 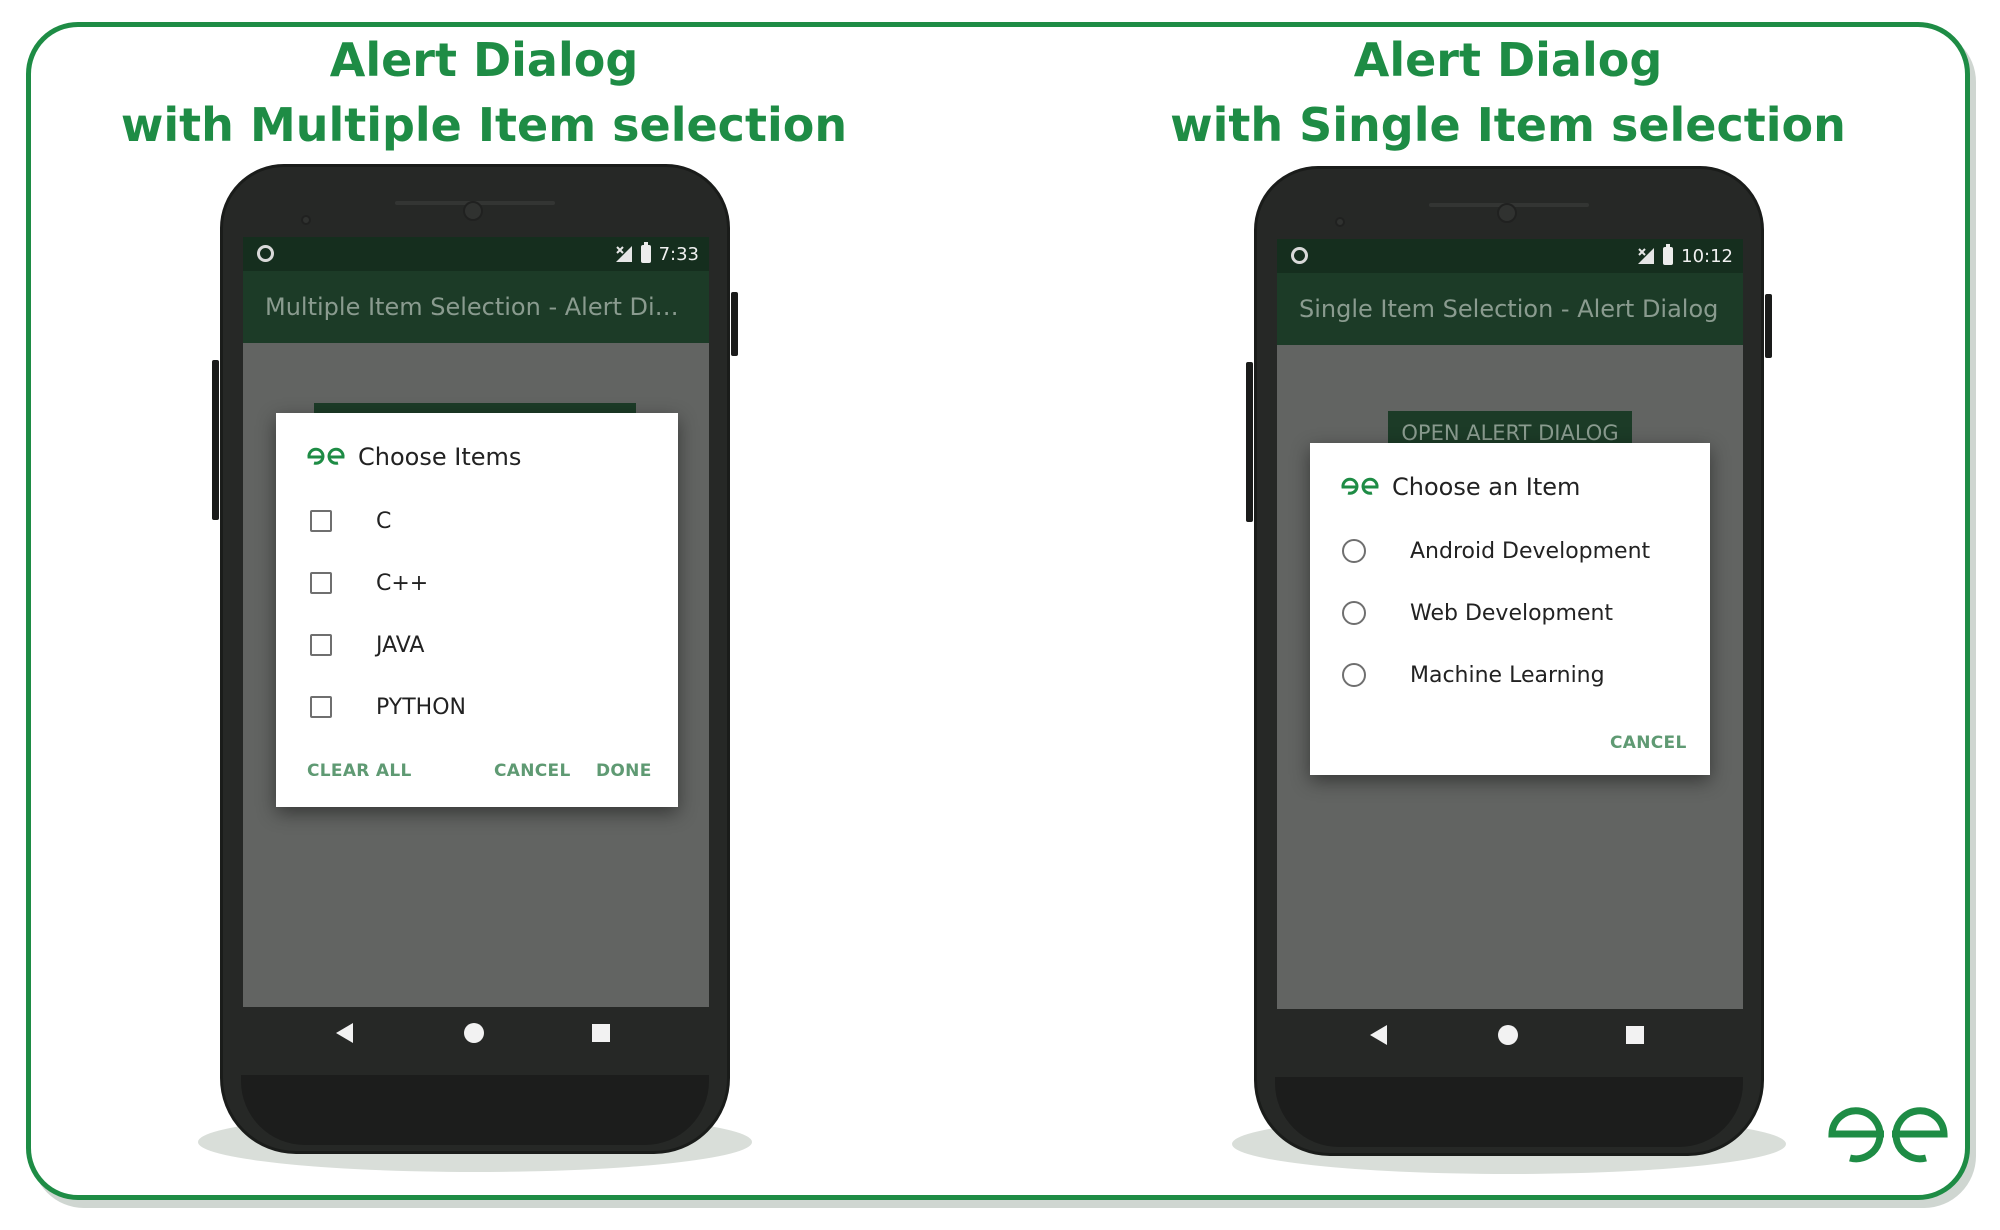 What do you see at coordinates (624, 771) in the screenshot?
I see `done-button: DONE` at bounding box center [624, 771].